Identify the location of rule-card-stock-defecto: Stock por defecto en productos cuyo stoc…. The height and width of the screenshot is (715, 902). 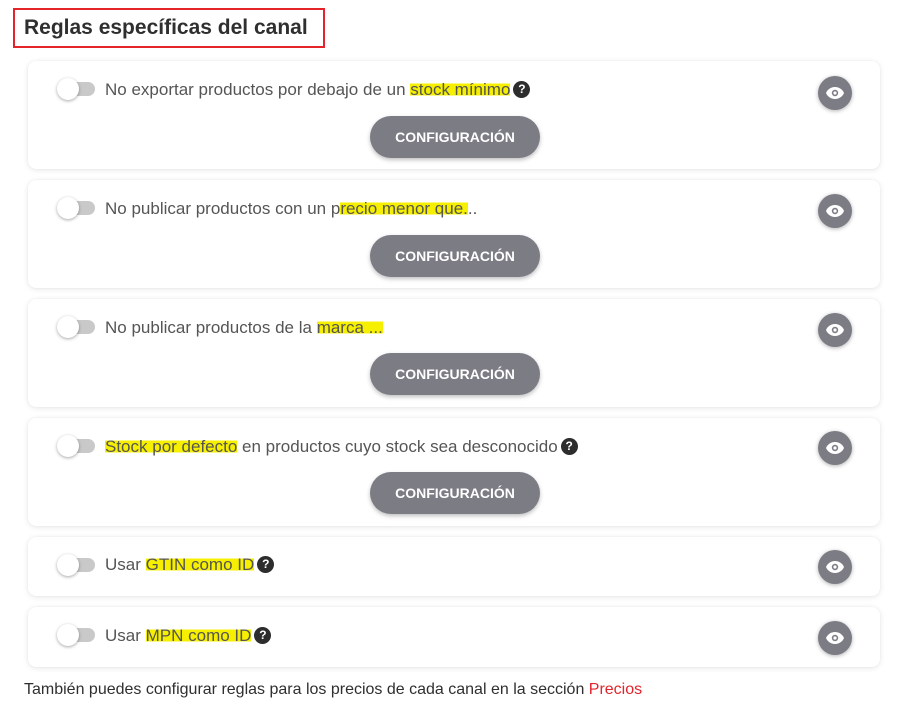
(454, 472).